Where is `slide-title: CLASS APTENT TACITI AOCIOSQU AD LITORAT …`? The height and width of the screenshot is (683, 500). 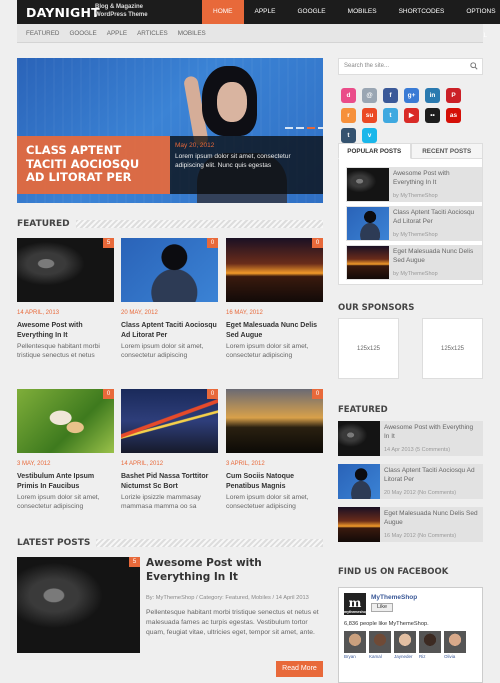 slide-title: CLASS APTENT TACITI AOCIOSQU AD LITORAT … is located at coordinates (93, 164).